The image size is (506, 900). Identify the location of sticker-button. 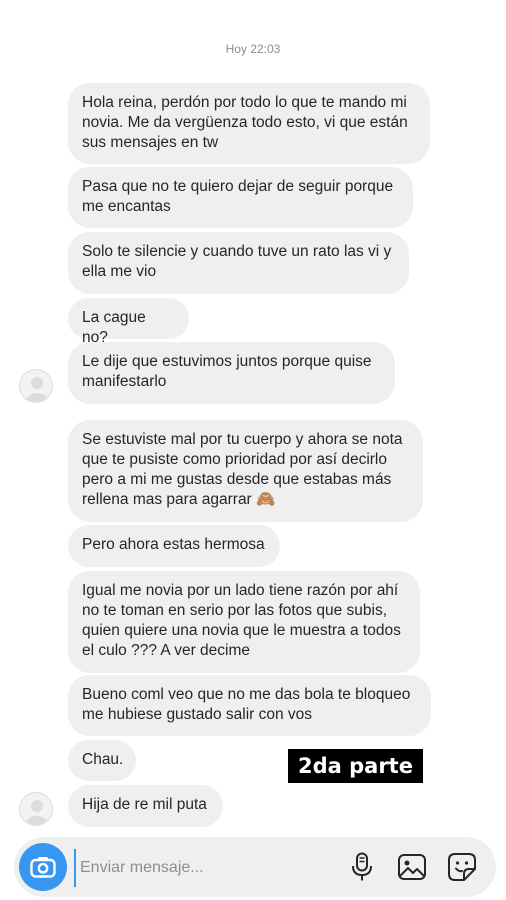
(462, 867).